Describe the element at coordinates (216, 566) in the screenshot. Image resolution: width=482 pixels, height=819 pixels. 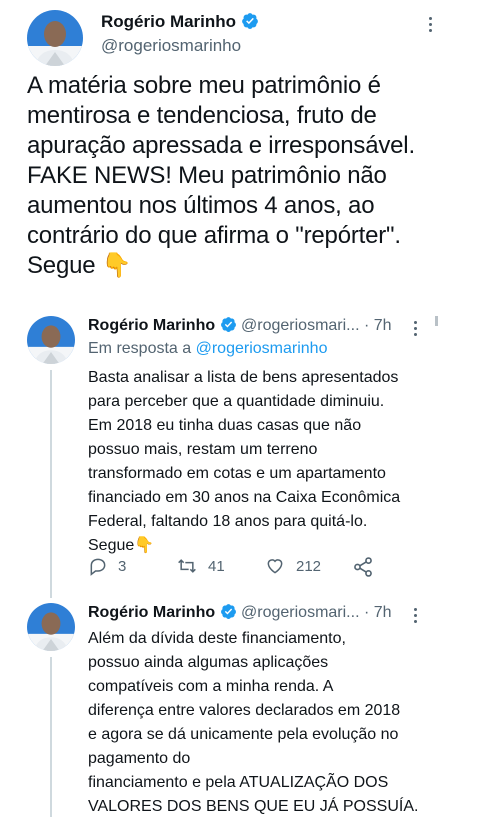
I see `retweet-count: 41` at that location.